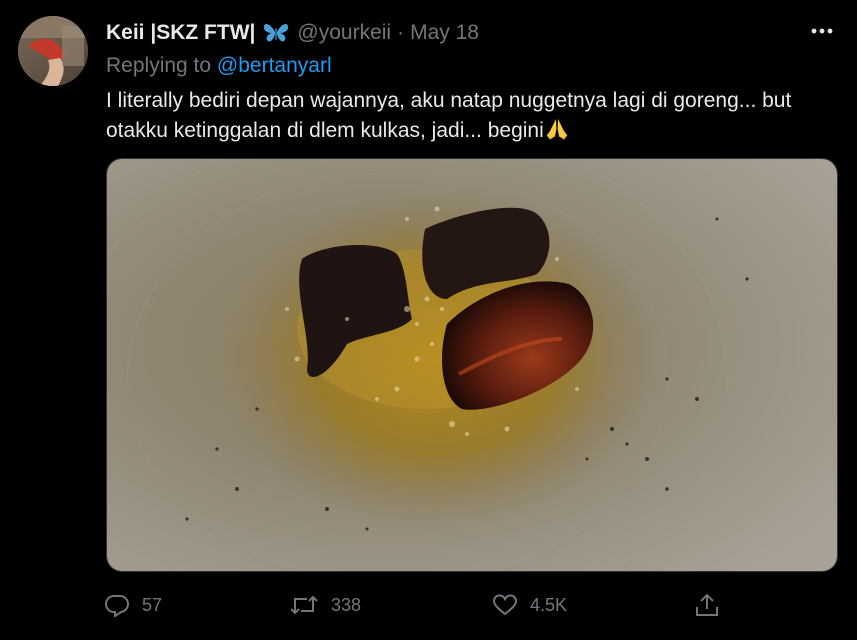  Describe the element at coordinates (424, 605) in the screenshot. I see `tweet-actions: 57 338 4.5K` at that location.